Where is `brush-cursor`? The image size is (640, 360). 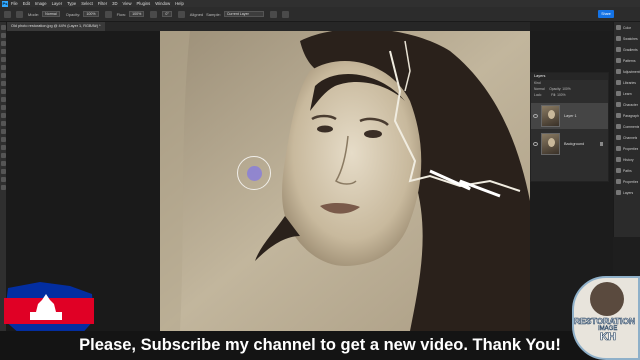 brush-cursor is located at coordinates (254, 173).